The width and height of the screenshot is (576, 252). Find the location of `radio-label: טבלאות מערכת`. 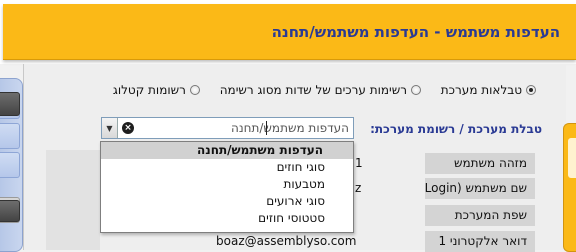

radio-label: טבלאות מערכת is located at coordinates (481, 90).